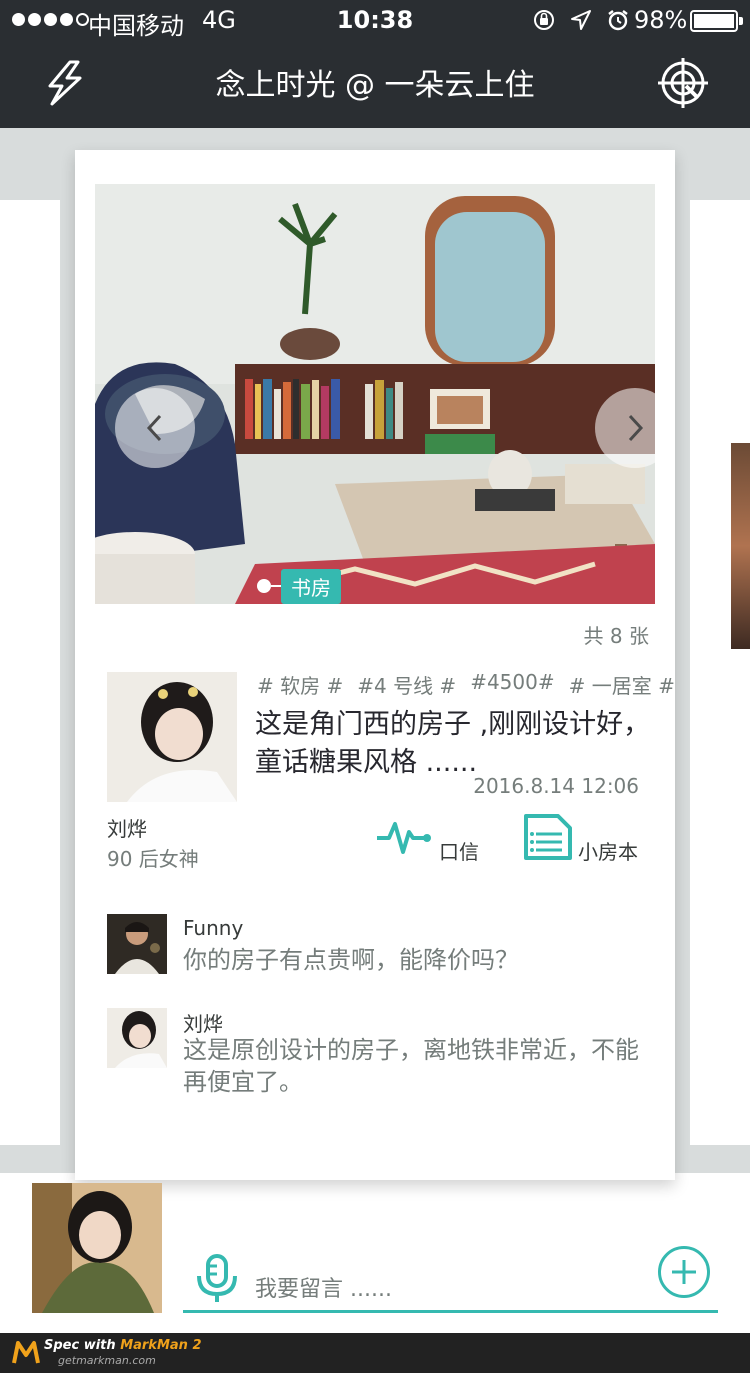  What do you see at coordinates (107, 1360) in the screenshot?
I see `footer-url: getmarkman.com` at bounding box center [107, 1360].